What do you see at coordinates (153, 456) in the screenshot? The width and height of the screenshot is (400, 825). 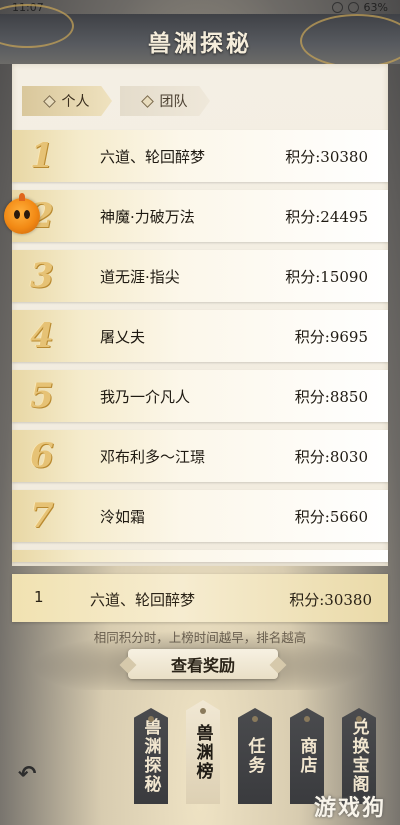 I see `player-name: 邓布利多～江璟` at bounding box center [153, 456].